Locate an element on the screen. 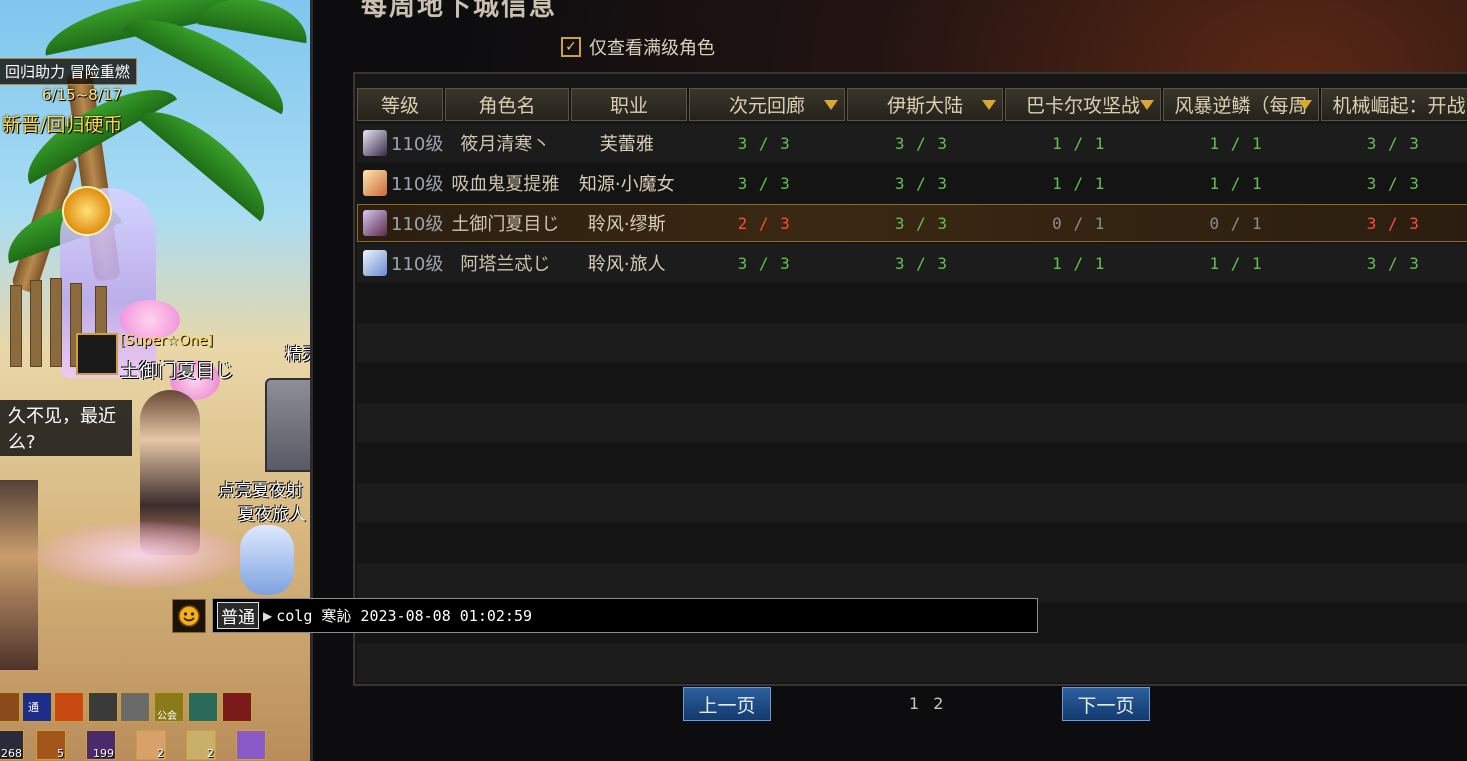 Image resolution: width=1467 pixels, height=761 pixels. dungeon-progress: 2 / 3 is located at coordinates (764, 223).